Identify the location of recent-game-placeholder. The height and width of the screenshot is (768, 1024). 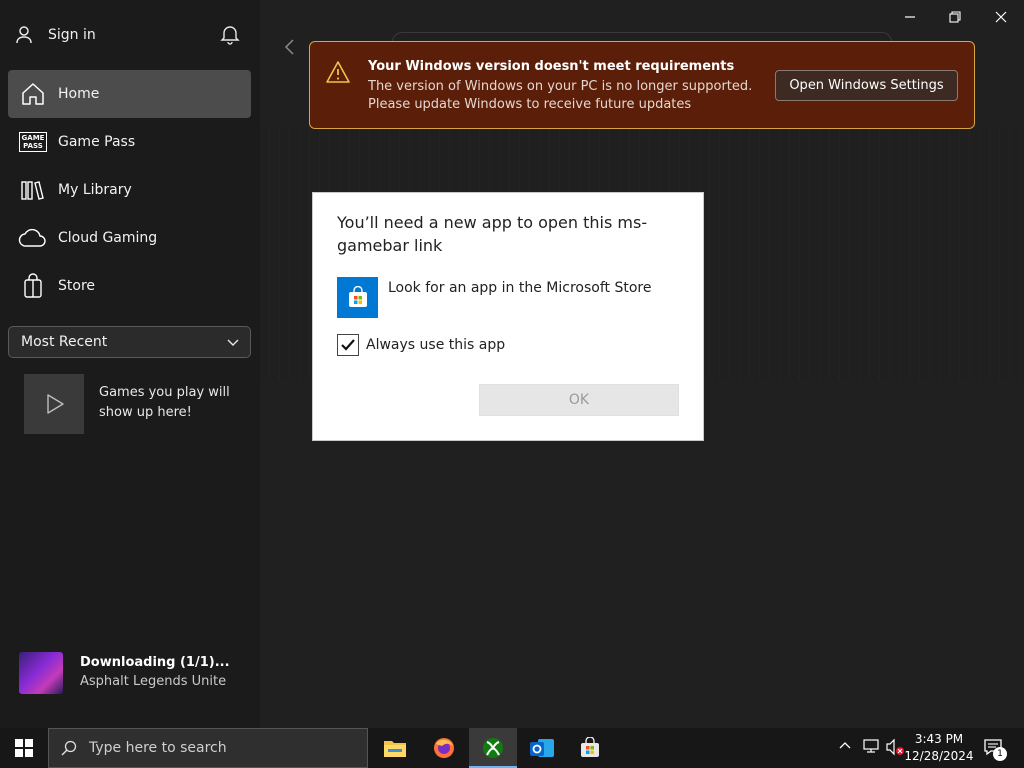
(54, 404).